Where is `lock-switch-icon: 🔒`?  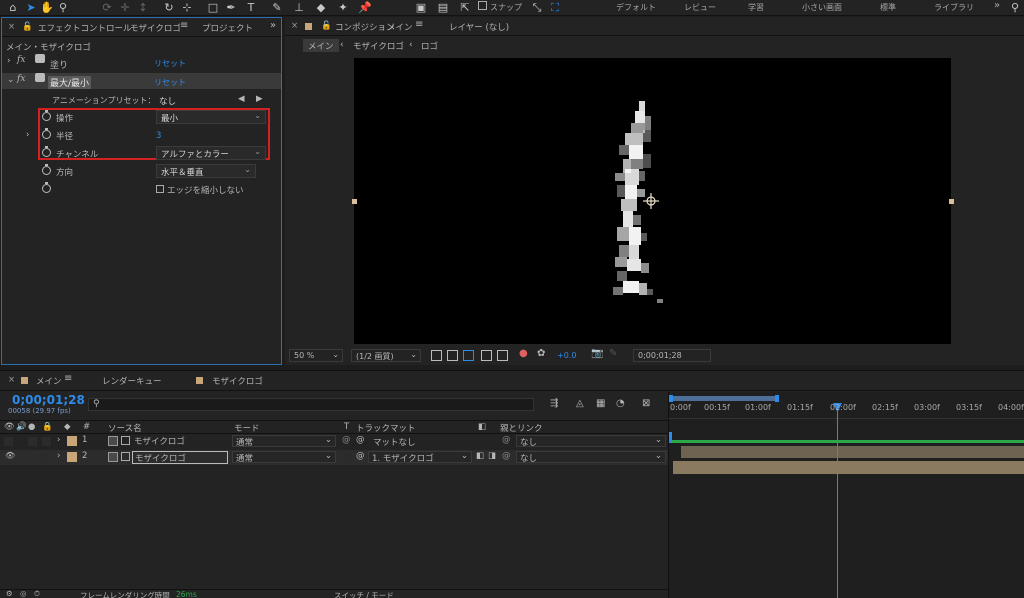 lock-switch-icon: 🔒 is located at coordinates (47, 427).